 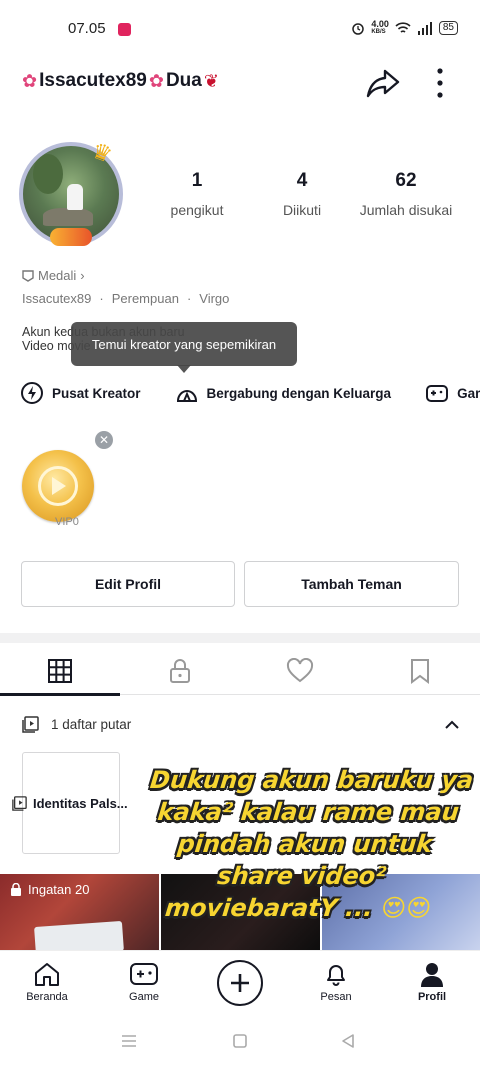 What do you see at coordinates (302, 194) in the screenshot?
I see `following-stat: 4 Diikuti` at bounding box center [302, 194].